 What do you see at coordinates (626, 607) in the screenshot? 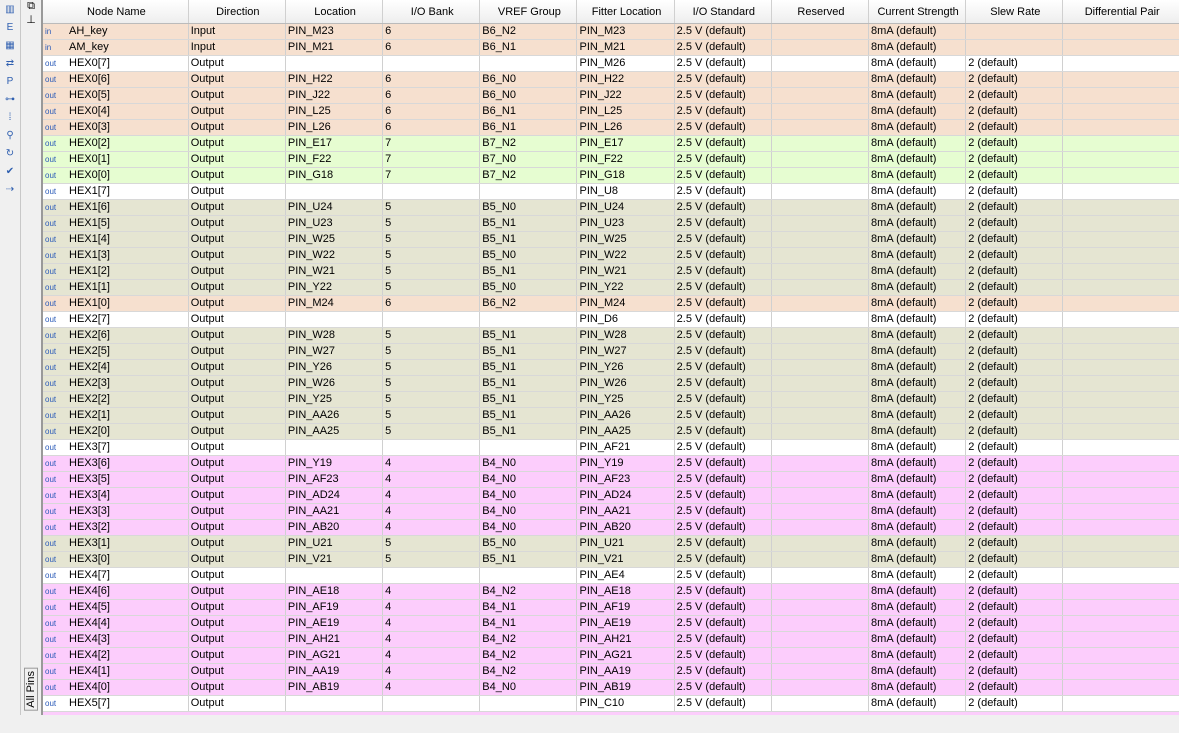
I see `cell-fitter-location: PIN_AF19` at bounding box center [626, 607].